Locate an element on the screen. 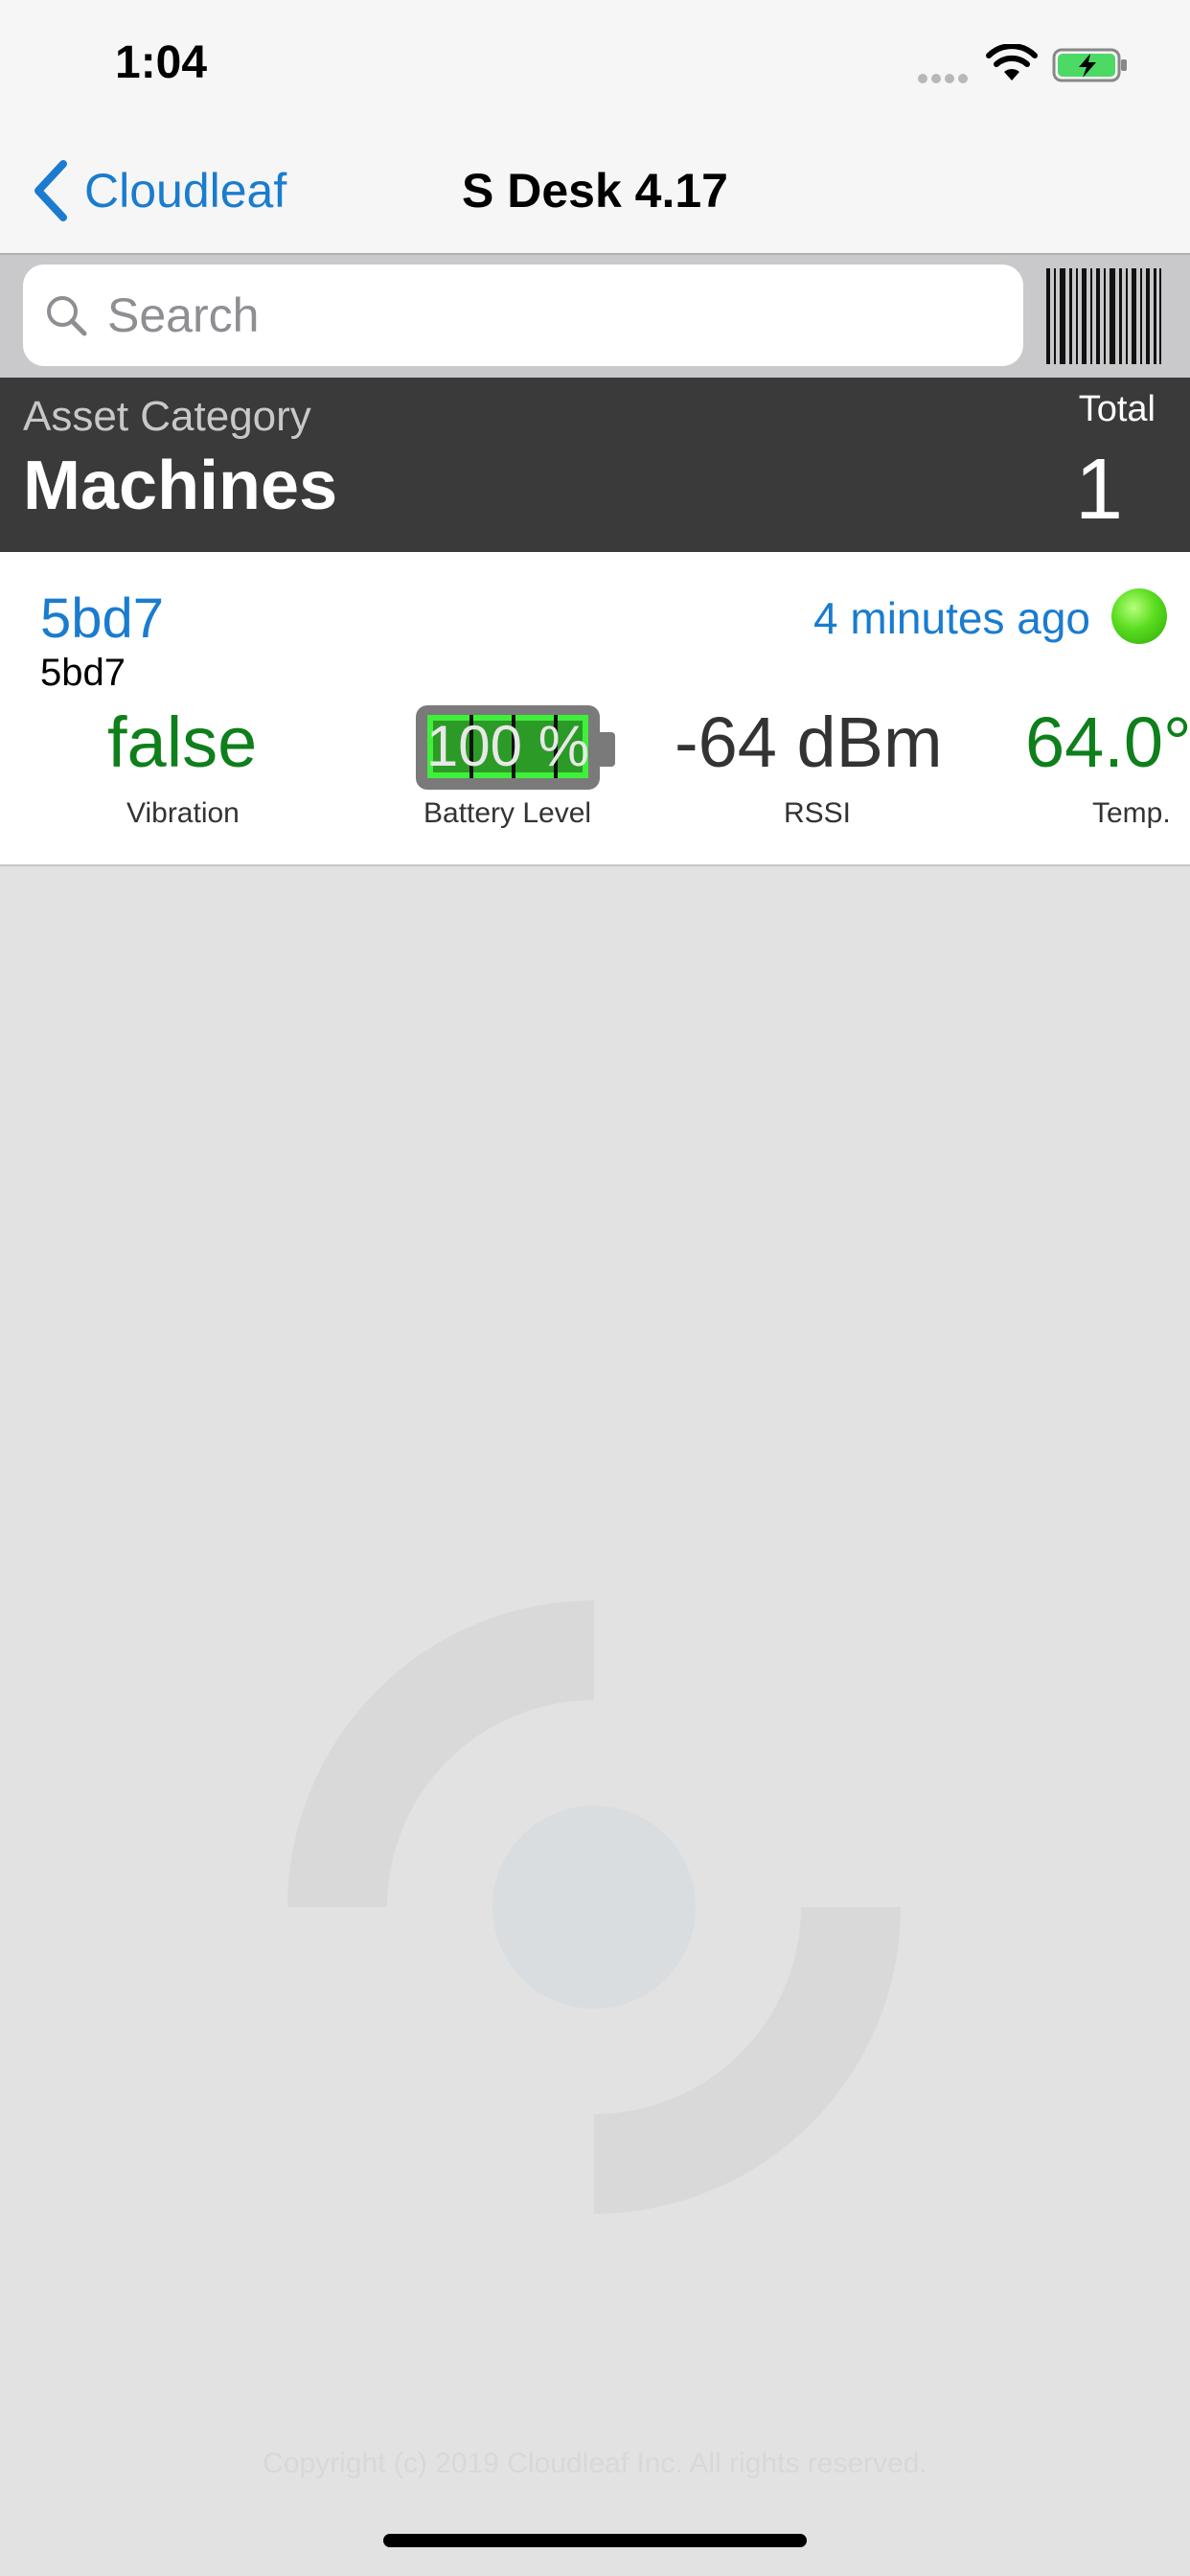 The height and width of the screenshot is (2576, 1190). status-time: 1:04 is located at coordinates (162, 63).